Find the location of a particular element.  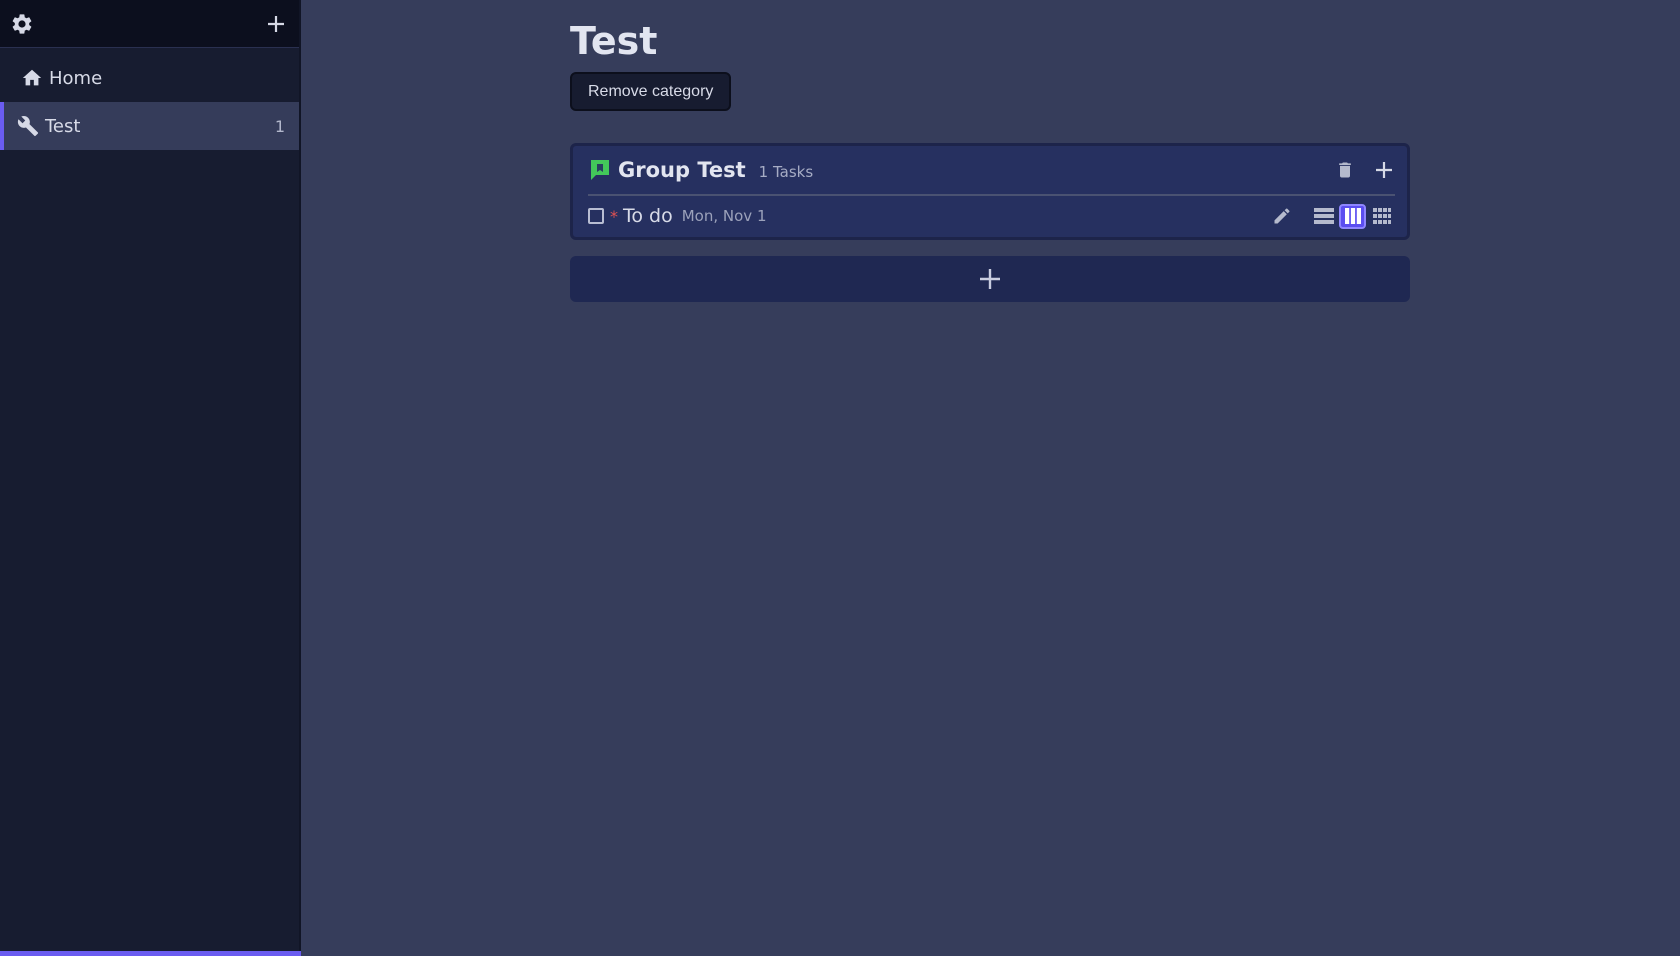

sidebar-item-label: Home is located at coordinates (76, 78).